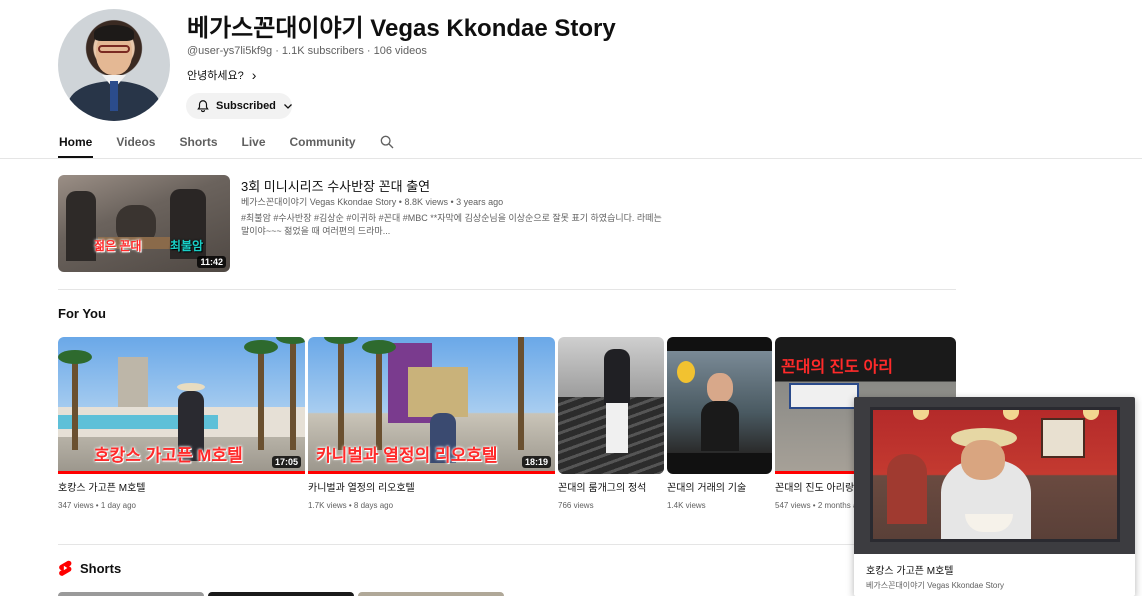  I want to click on mini-player: 호캉스 가고픈 M호텔 베가스꼰대이야기 Vegas Kkondae Story, so click(994, 496).